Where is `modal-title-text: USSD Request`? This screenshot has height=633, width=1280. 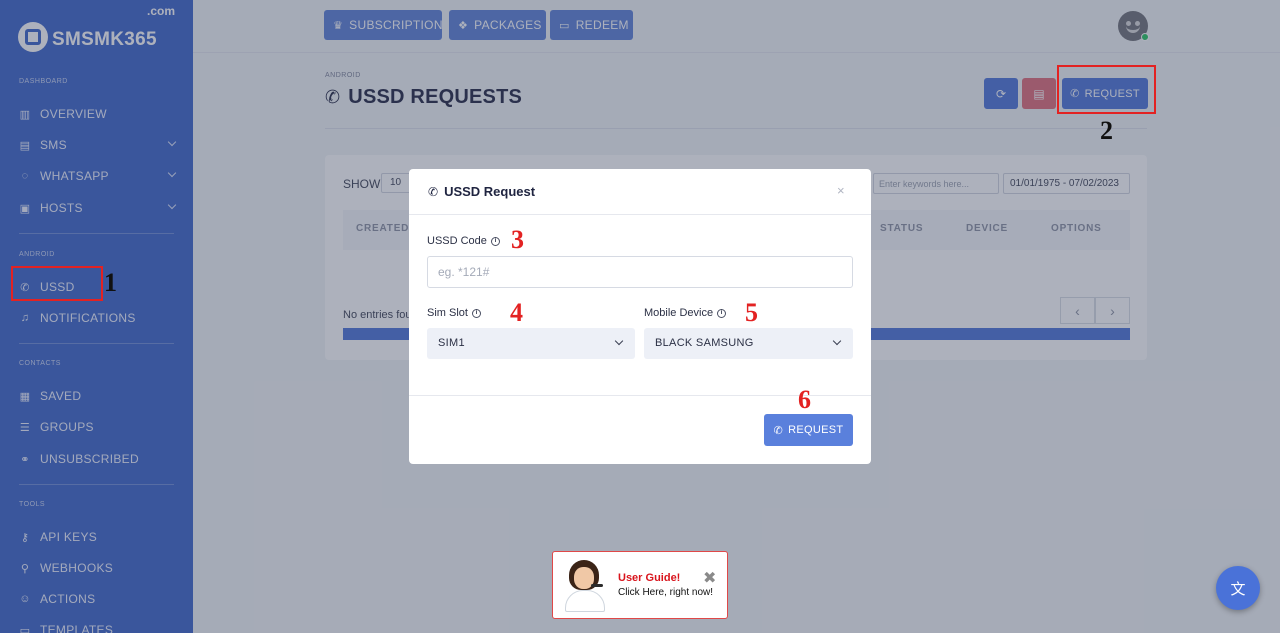
modal-title-text: USSD Request is located at coordinates (490, 191).